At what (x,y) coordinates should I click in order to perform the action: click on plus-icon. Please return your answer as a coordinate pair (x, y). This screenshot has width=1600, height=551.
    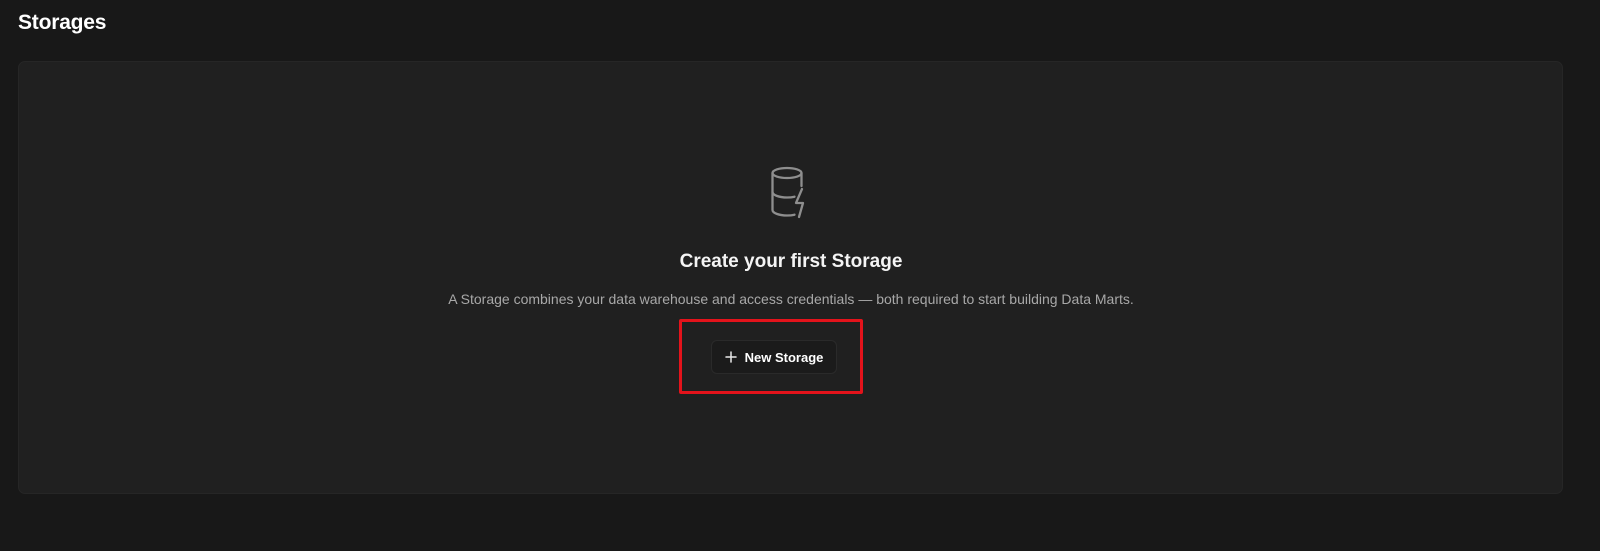
    Looking at the image, I should click on (730, 357).